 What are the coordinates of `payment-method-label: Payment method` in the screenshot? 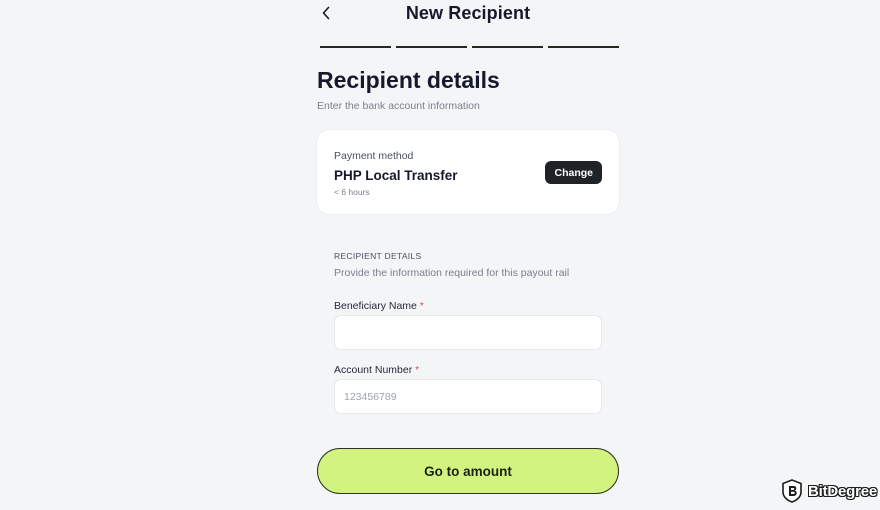 It's located at (374, 156).